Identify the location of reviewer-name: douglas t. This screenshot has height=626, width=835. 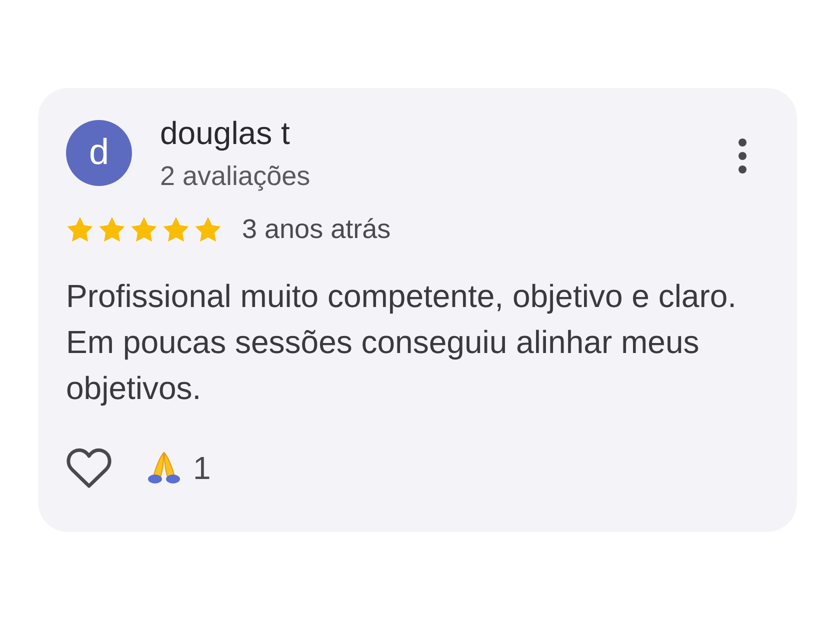
(235, 133).